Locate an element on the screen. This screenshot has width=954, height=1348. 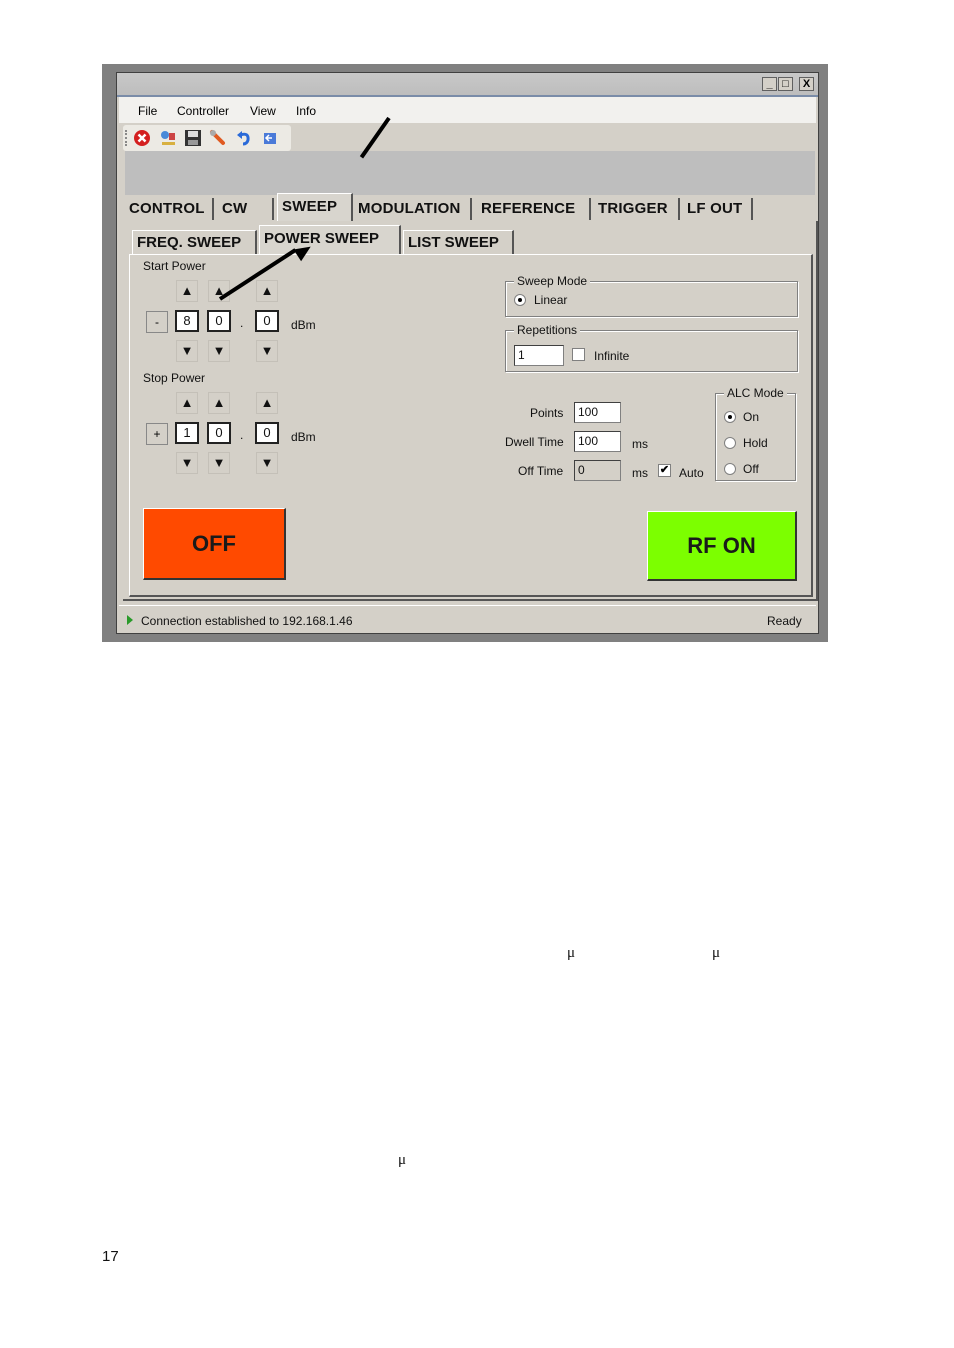
dwell-time-input: 100 is located at coordinates (597, 441).